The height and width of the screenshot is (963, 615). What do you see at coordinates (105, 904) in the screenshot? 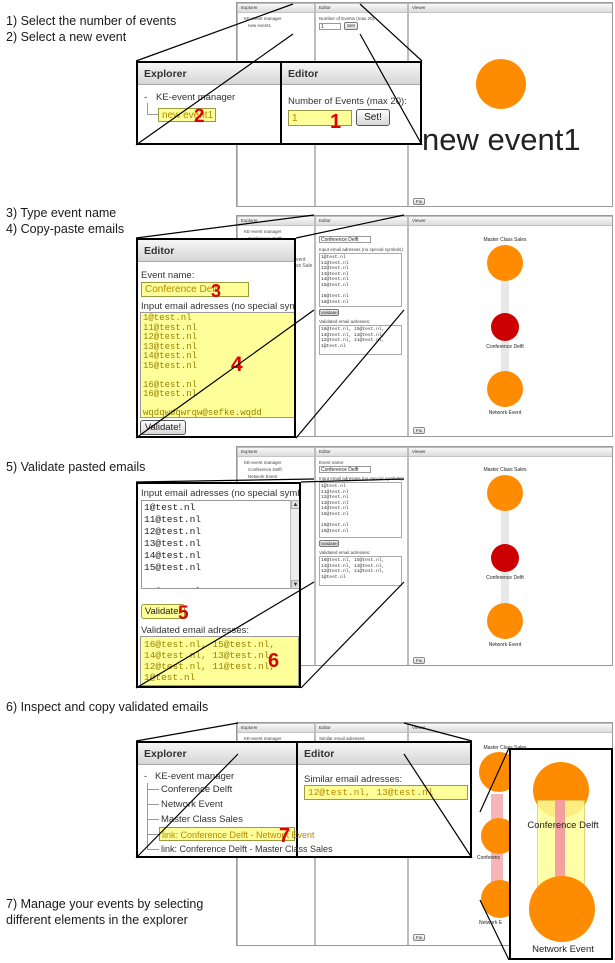
I see `step-7-caption-line1: 7) Manage your events by selecting` at bounding box center [105, 904].